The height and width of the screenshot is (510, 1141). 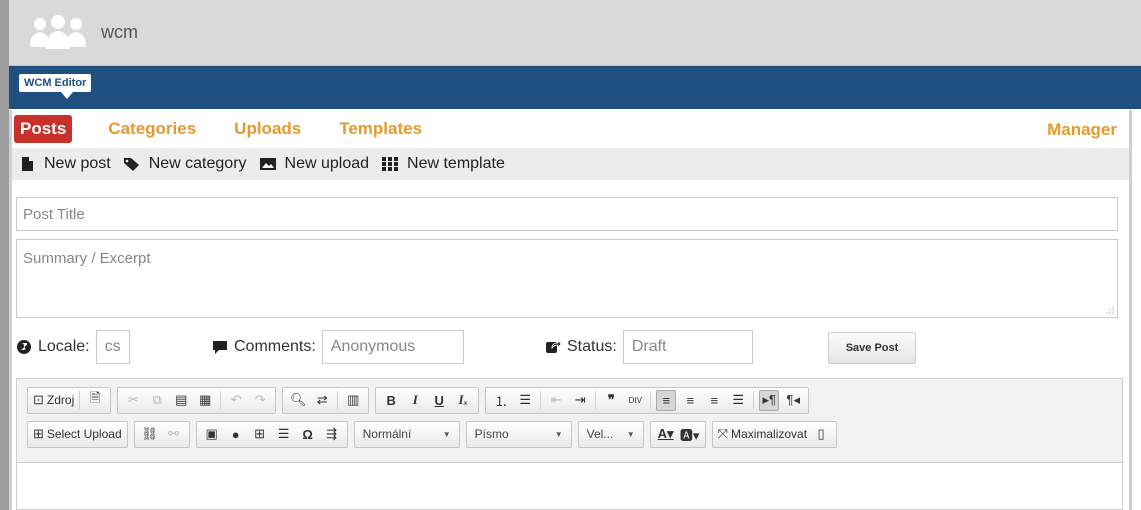 What do you see at coordinates (690, 400) in the screenshot?
I see `align-center-icon: ≡` at bounding box center [690, 400].